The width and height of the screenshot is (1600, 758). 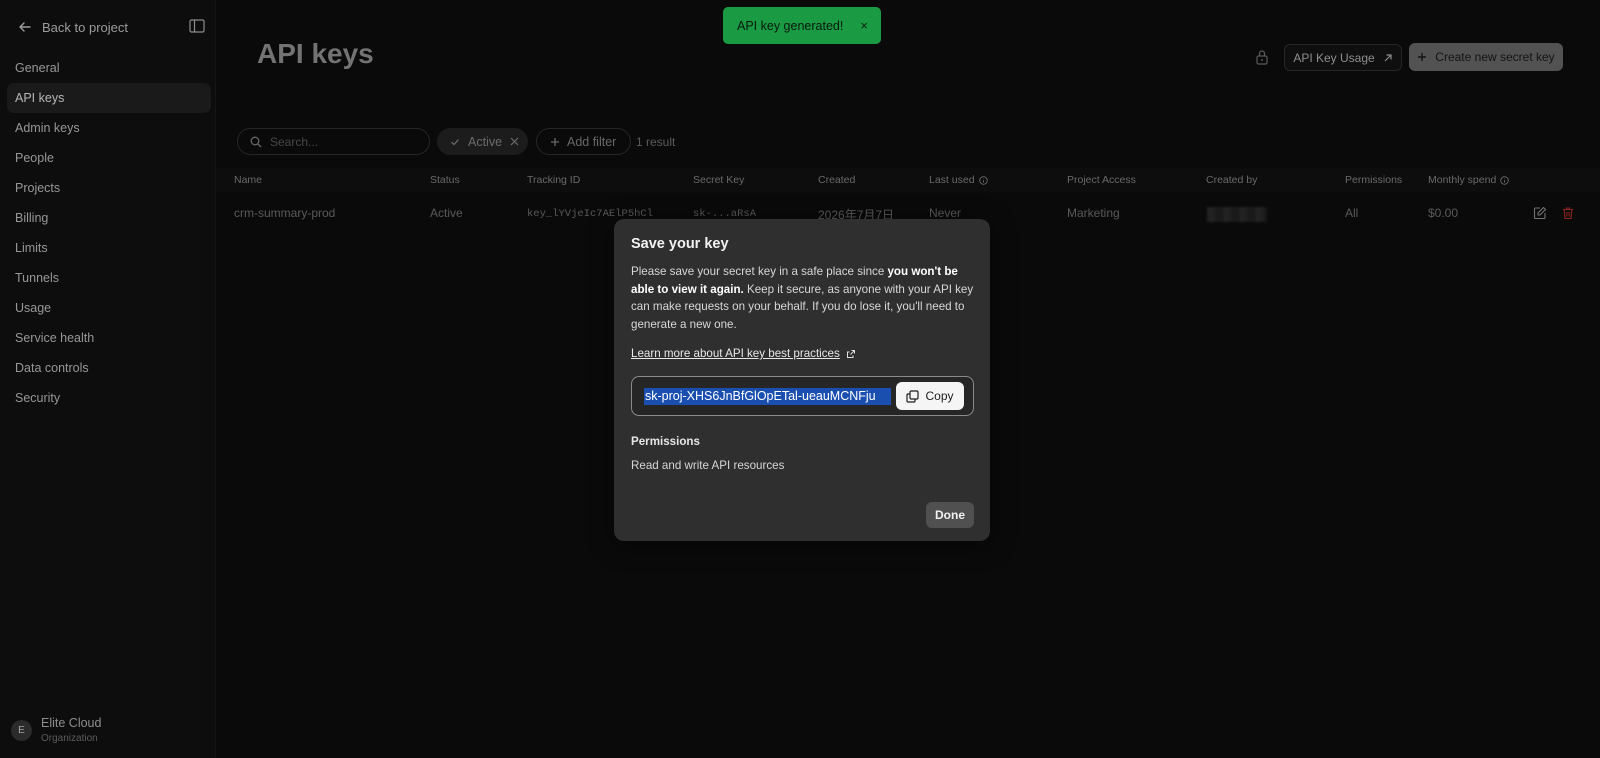 What do you see at coordinates (32, 218) in the screenshot?
I see `sidebar-item-label: Billing` at bounding box center [32, 218].